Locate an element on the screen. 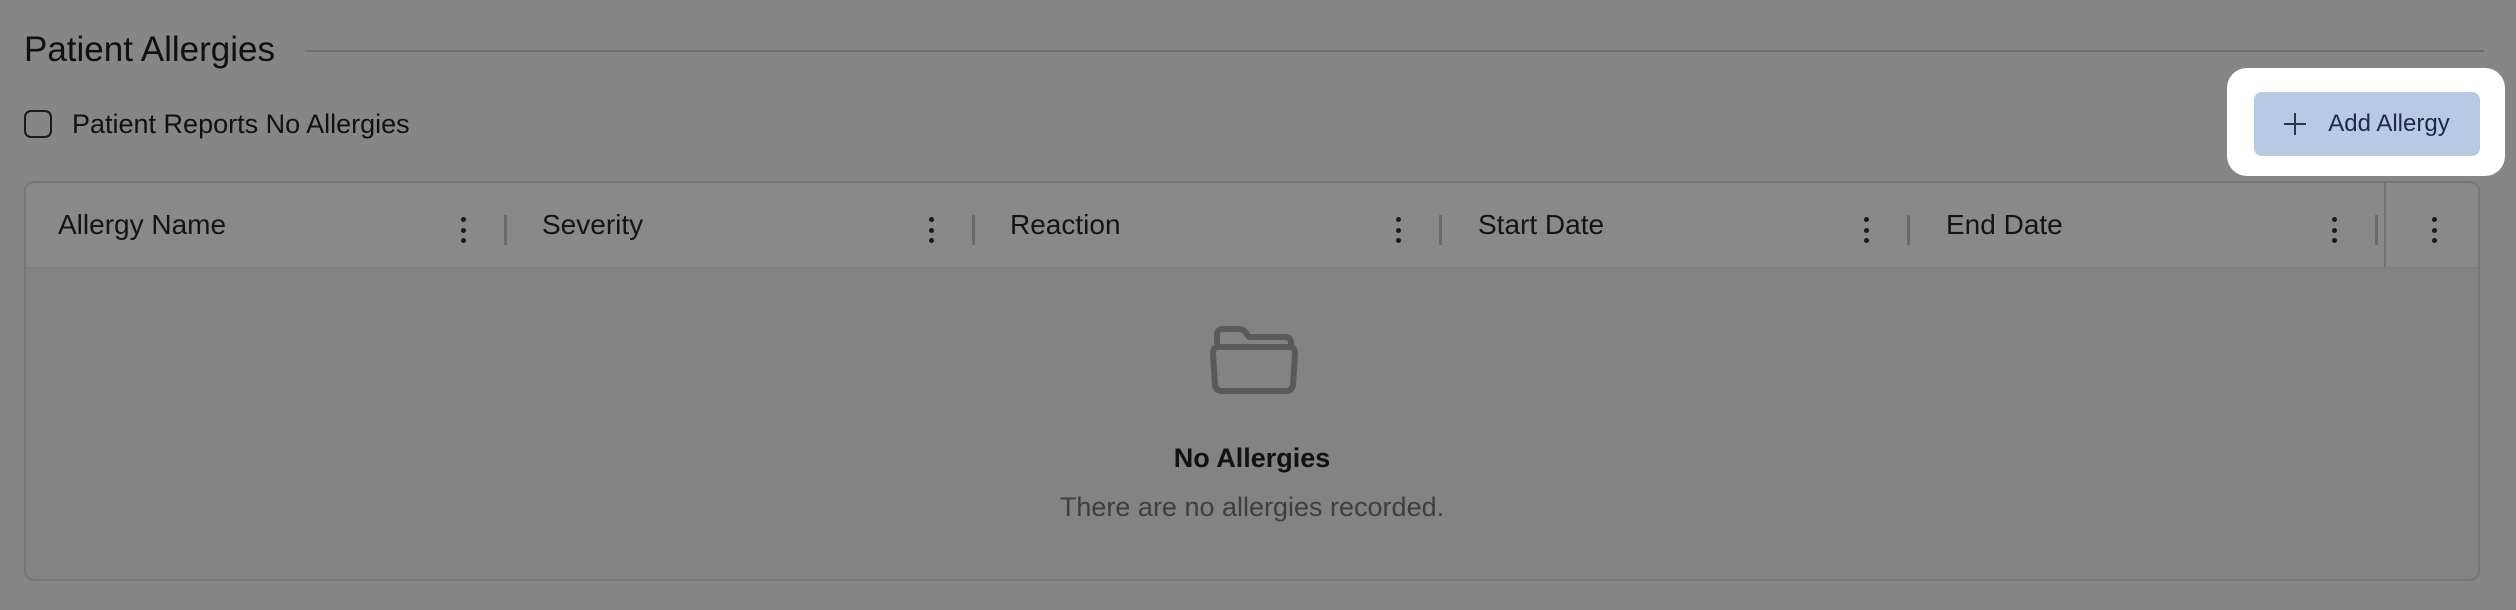 This screenshot has width=2516, height=610. actions-column-divider is located at coordinates (2385, 225).